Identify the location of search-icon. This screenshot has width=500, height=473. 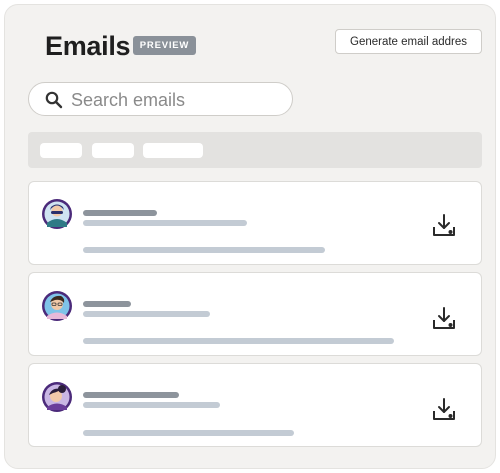
(54, 100).